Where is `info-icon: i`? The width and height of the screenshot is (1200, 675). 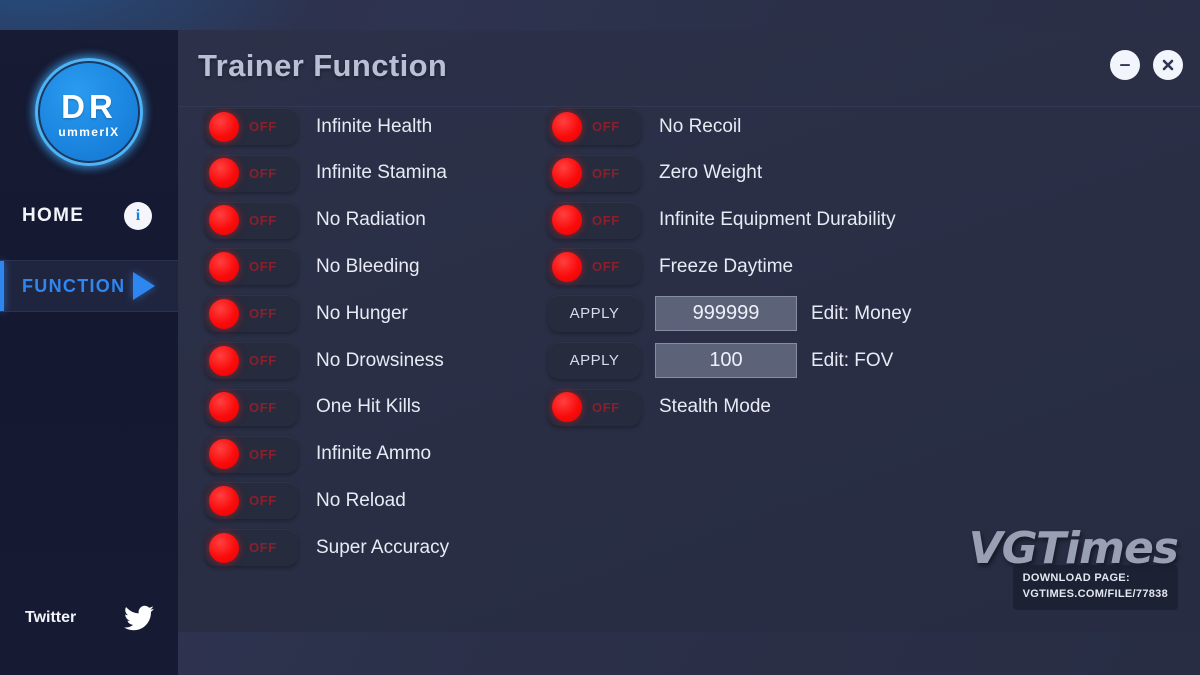
info-icon: i is located at coordinates (138, 216).